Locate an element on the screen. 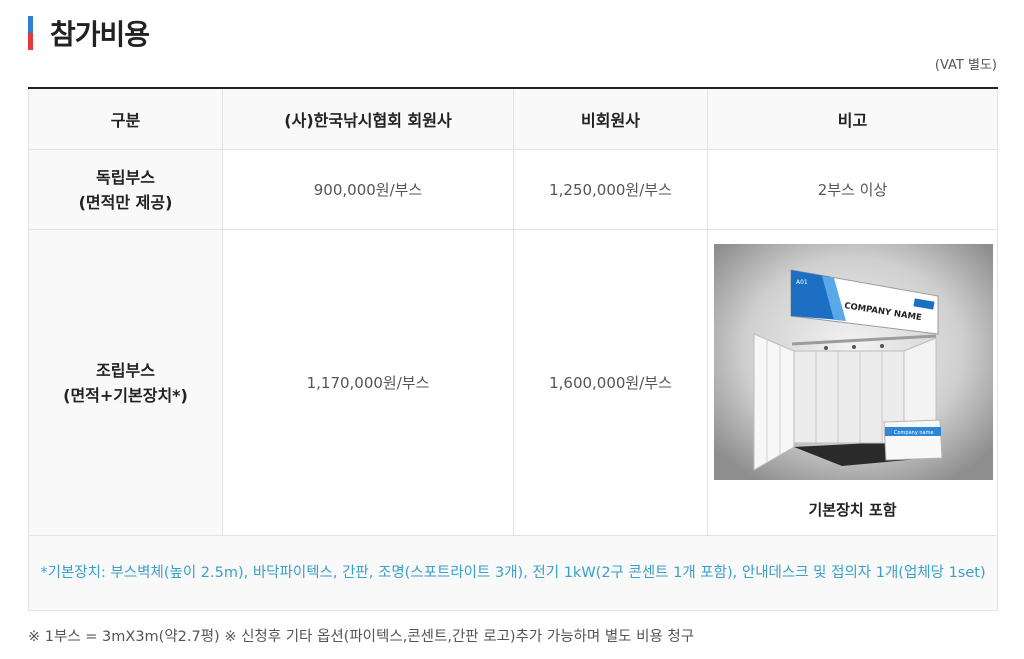  nonmember-price: 1,250,000원/부스 is located at coordinates (610, 189).